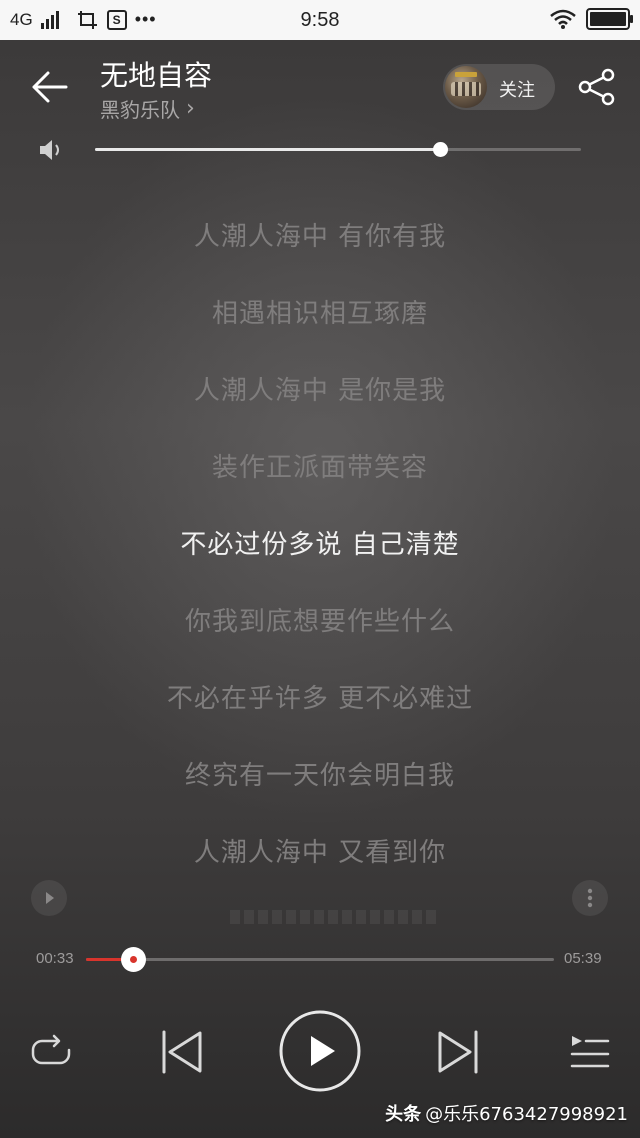 This screenshot has width=640, height=1138. I want to click on lyric-line: 相遇相识相互琢磨, so click(319, 314).